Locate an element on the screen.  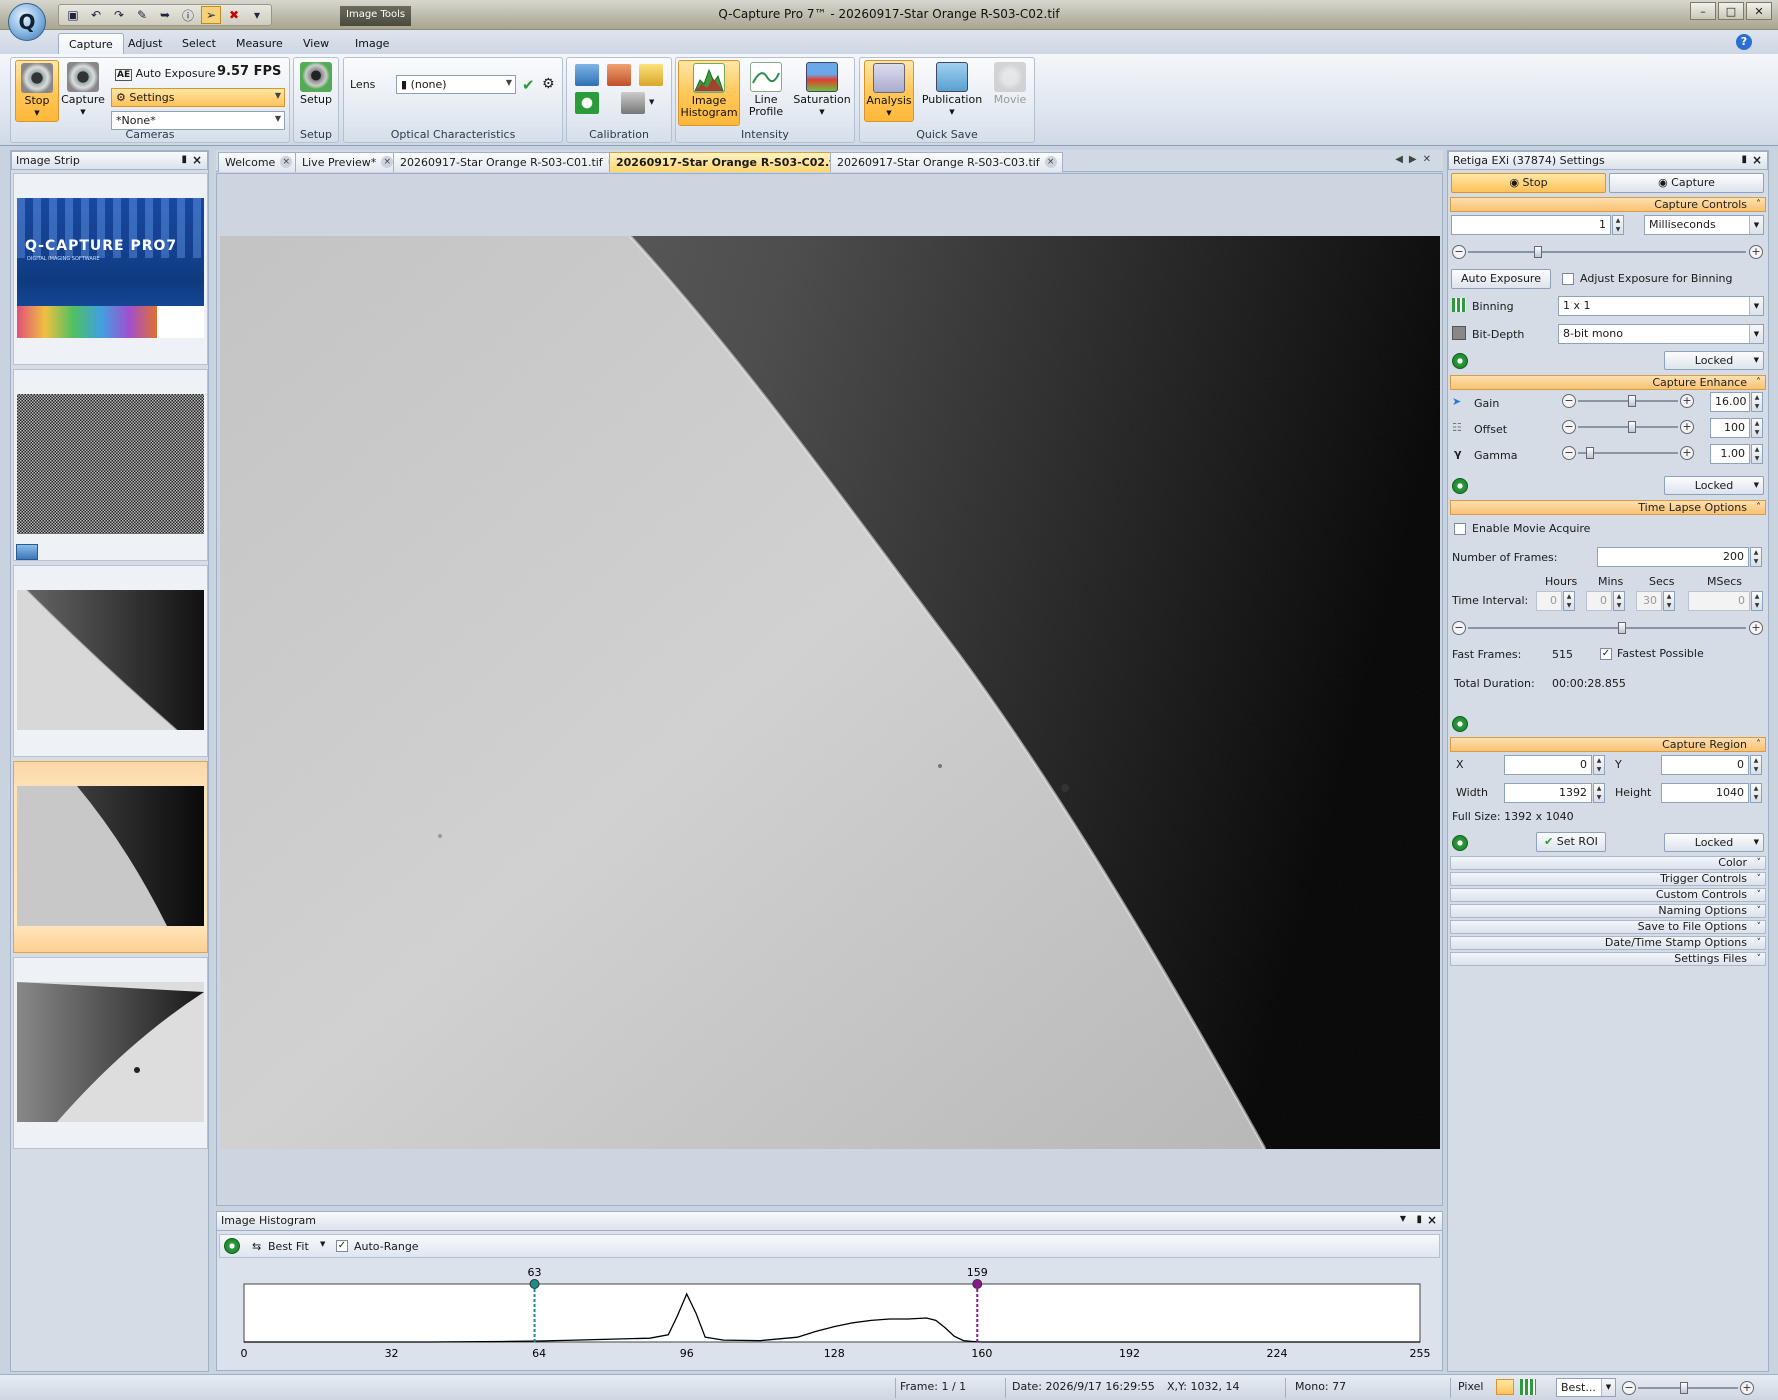
auto-range-checkbox: ✓ is located at coordinates (342, 1246).